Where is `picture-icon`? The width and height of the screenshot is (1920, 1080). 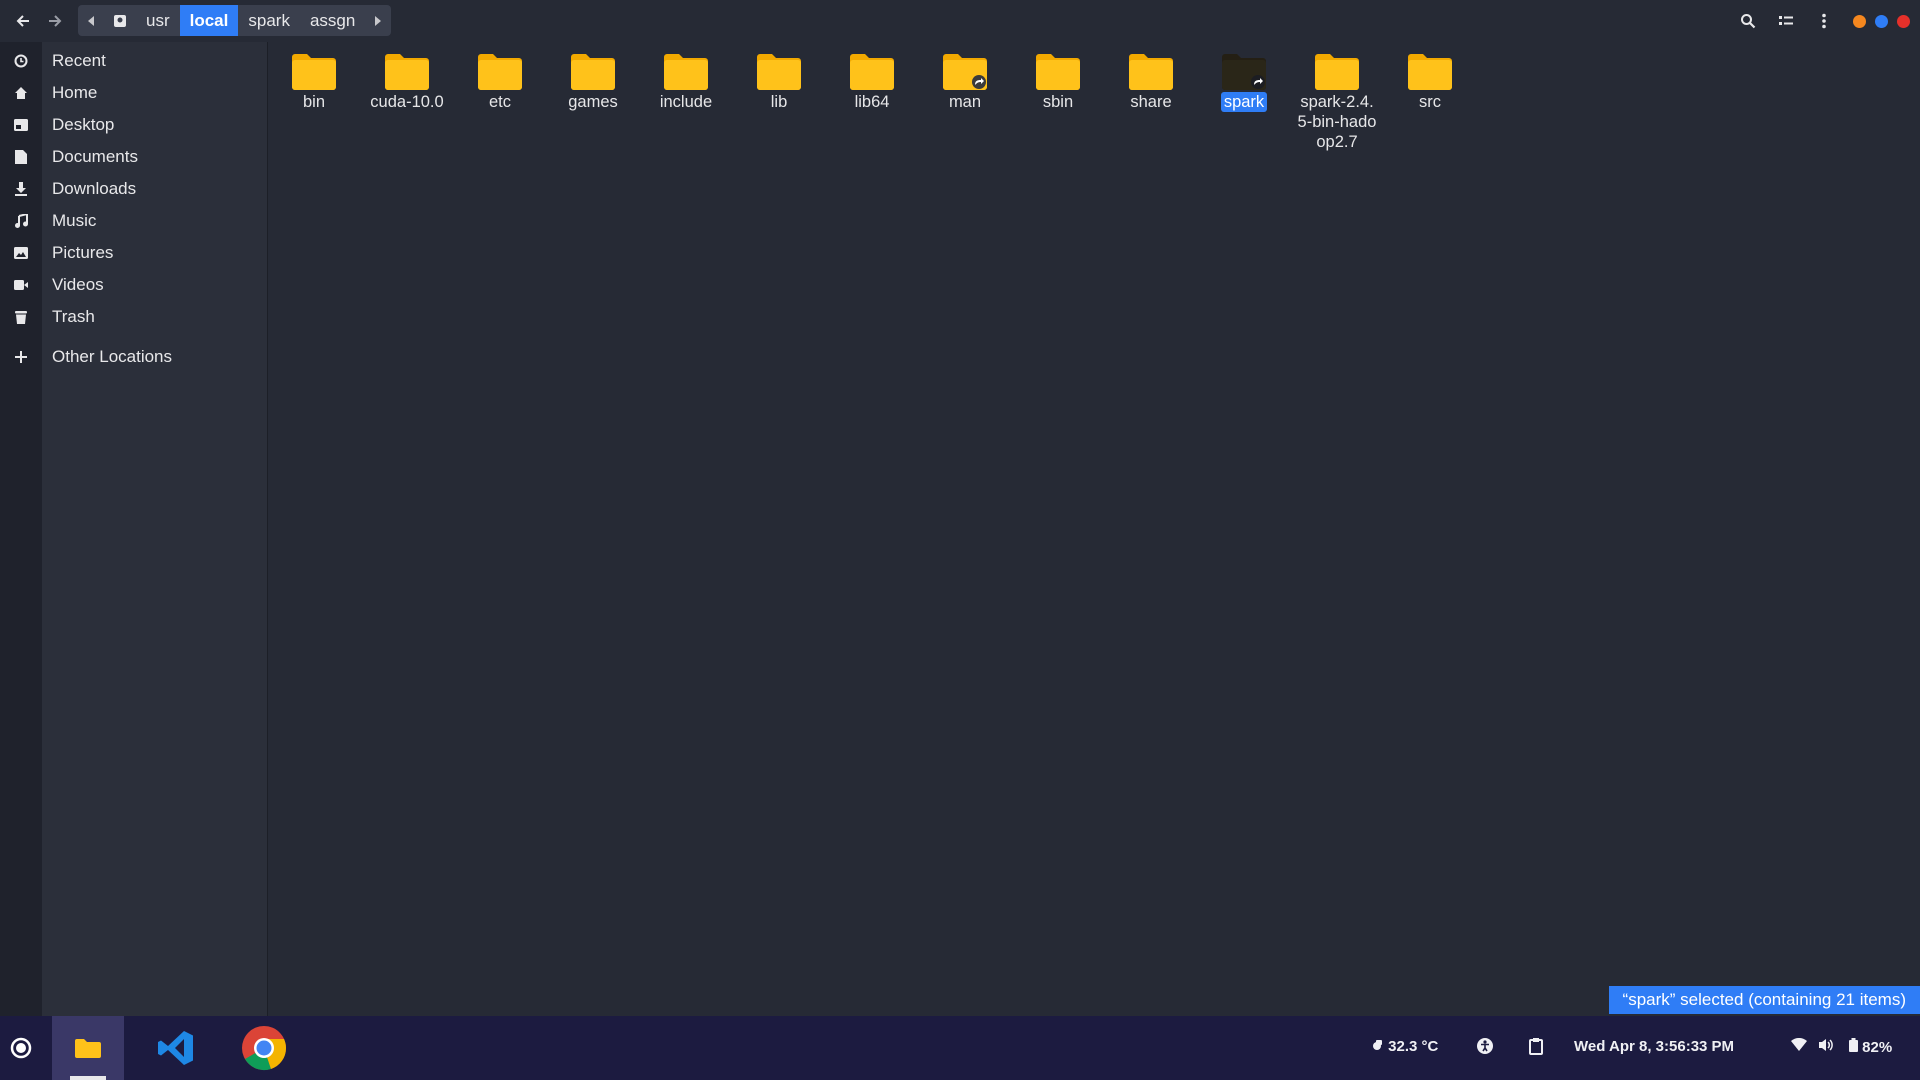 picture-icon is located at coordinates (21, 253).